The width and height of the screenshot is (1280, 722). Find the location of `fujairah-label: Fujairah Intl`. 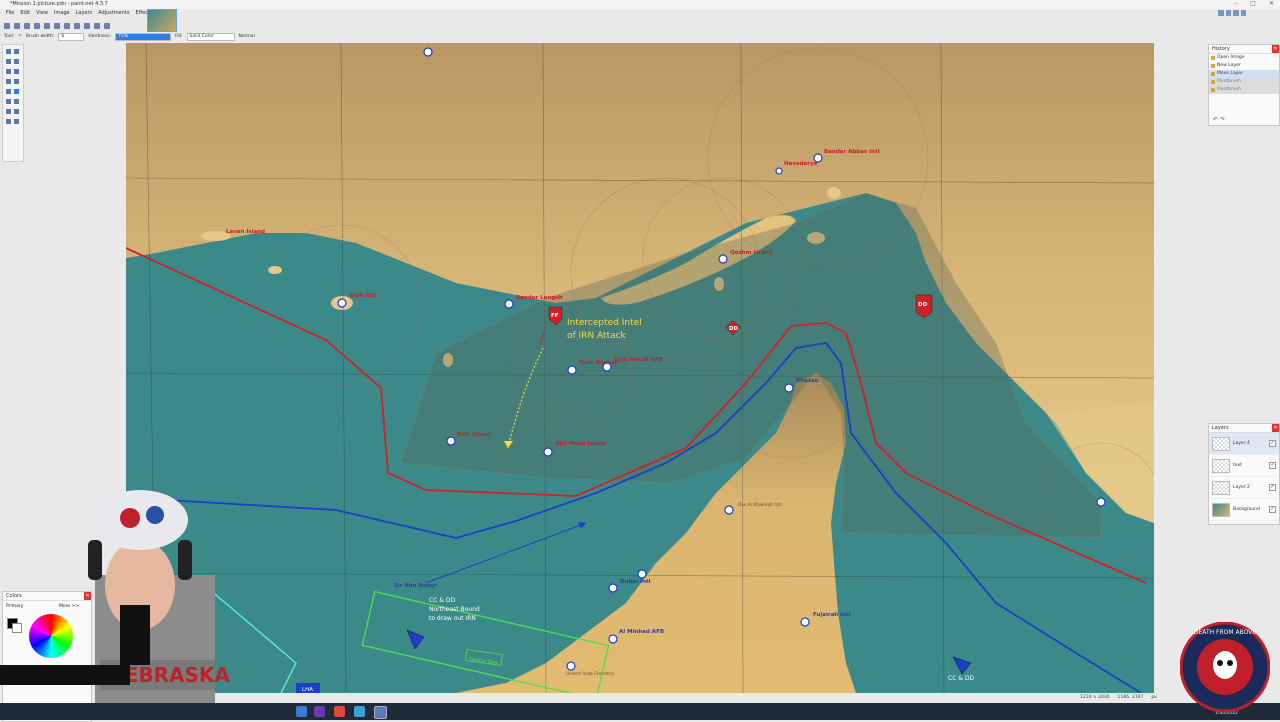

fujairah-label: Fujairah Intl is located at coordinates (832, 615).